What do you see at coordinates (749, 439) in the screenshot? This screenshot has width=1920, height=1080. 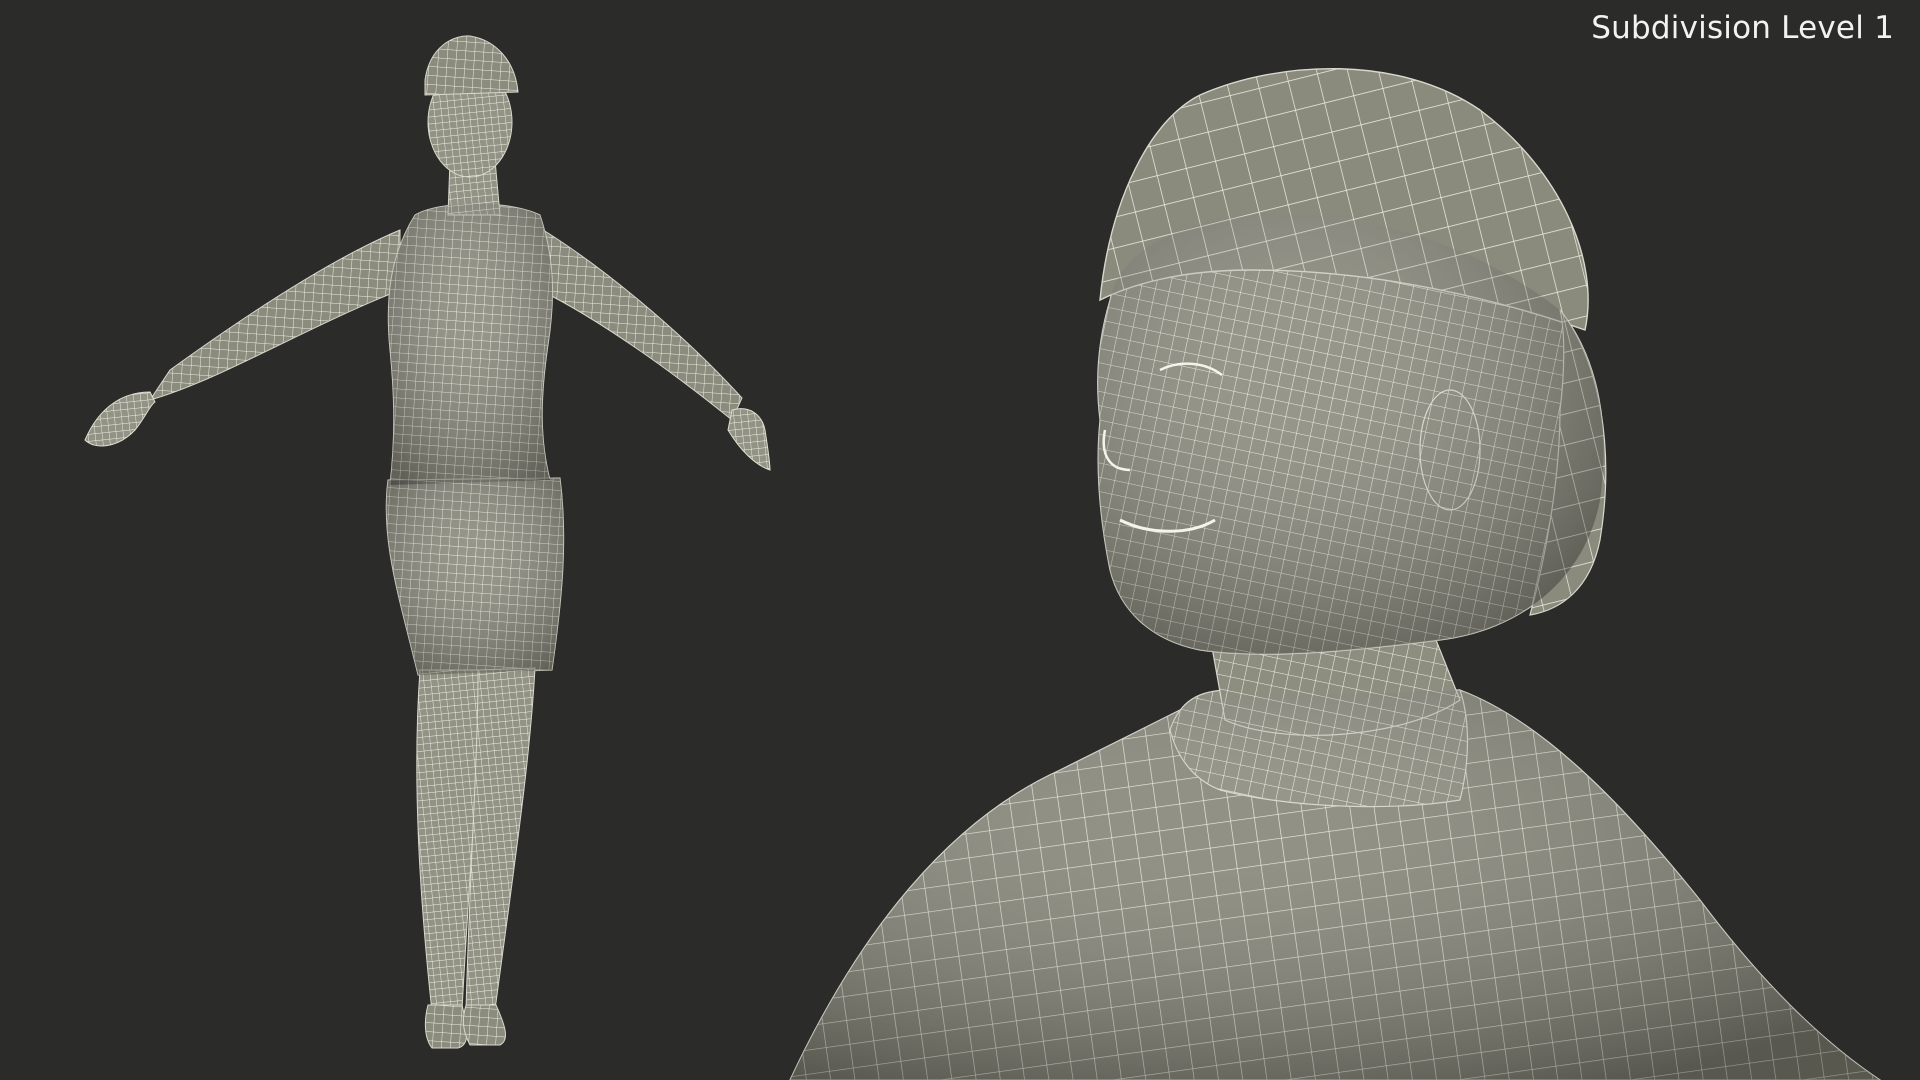 I see `right-hand` at bounding box center [749, 439].